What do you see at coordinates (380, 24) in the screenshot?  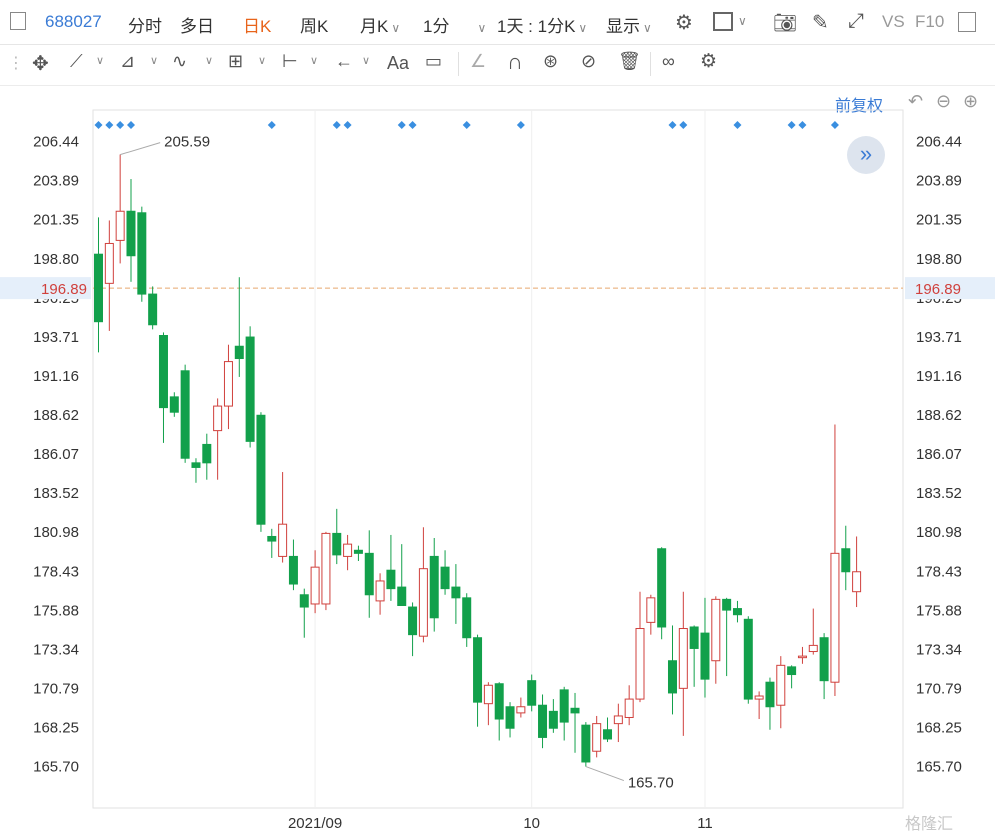 I see `tab-yuek: 月K ∨` at bounding box center [380, 24].